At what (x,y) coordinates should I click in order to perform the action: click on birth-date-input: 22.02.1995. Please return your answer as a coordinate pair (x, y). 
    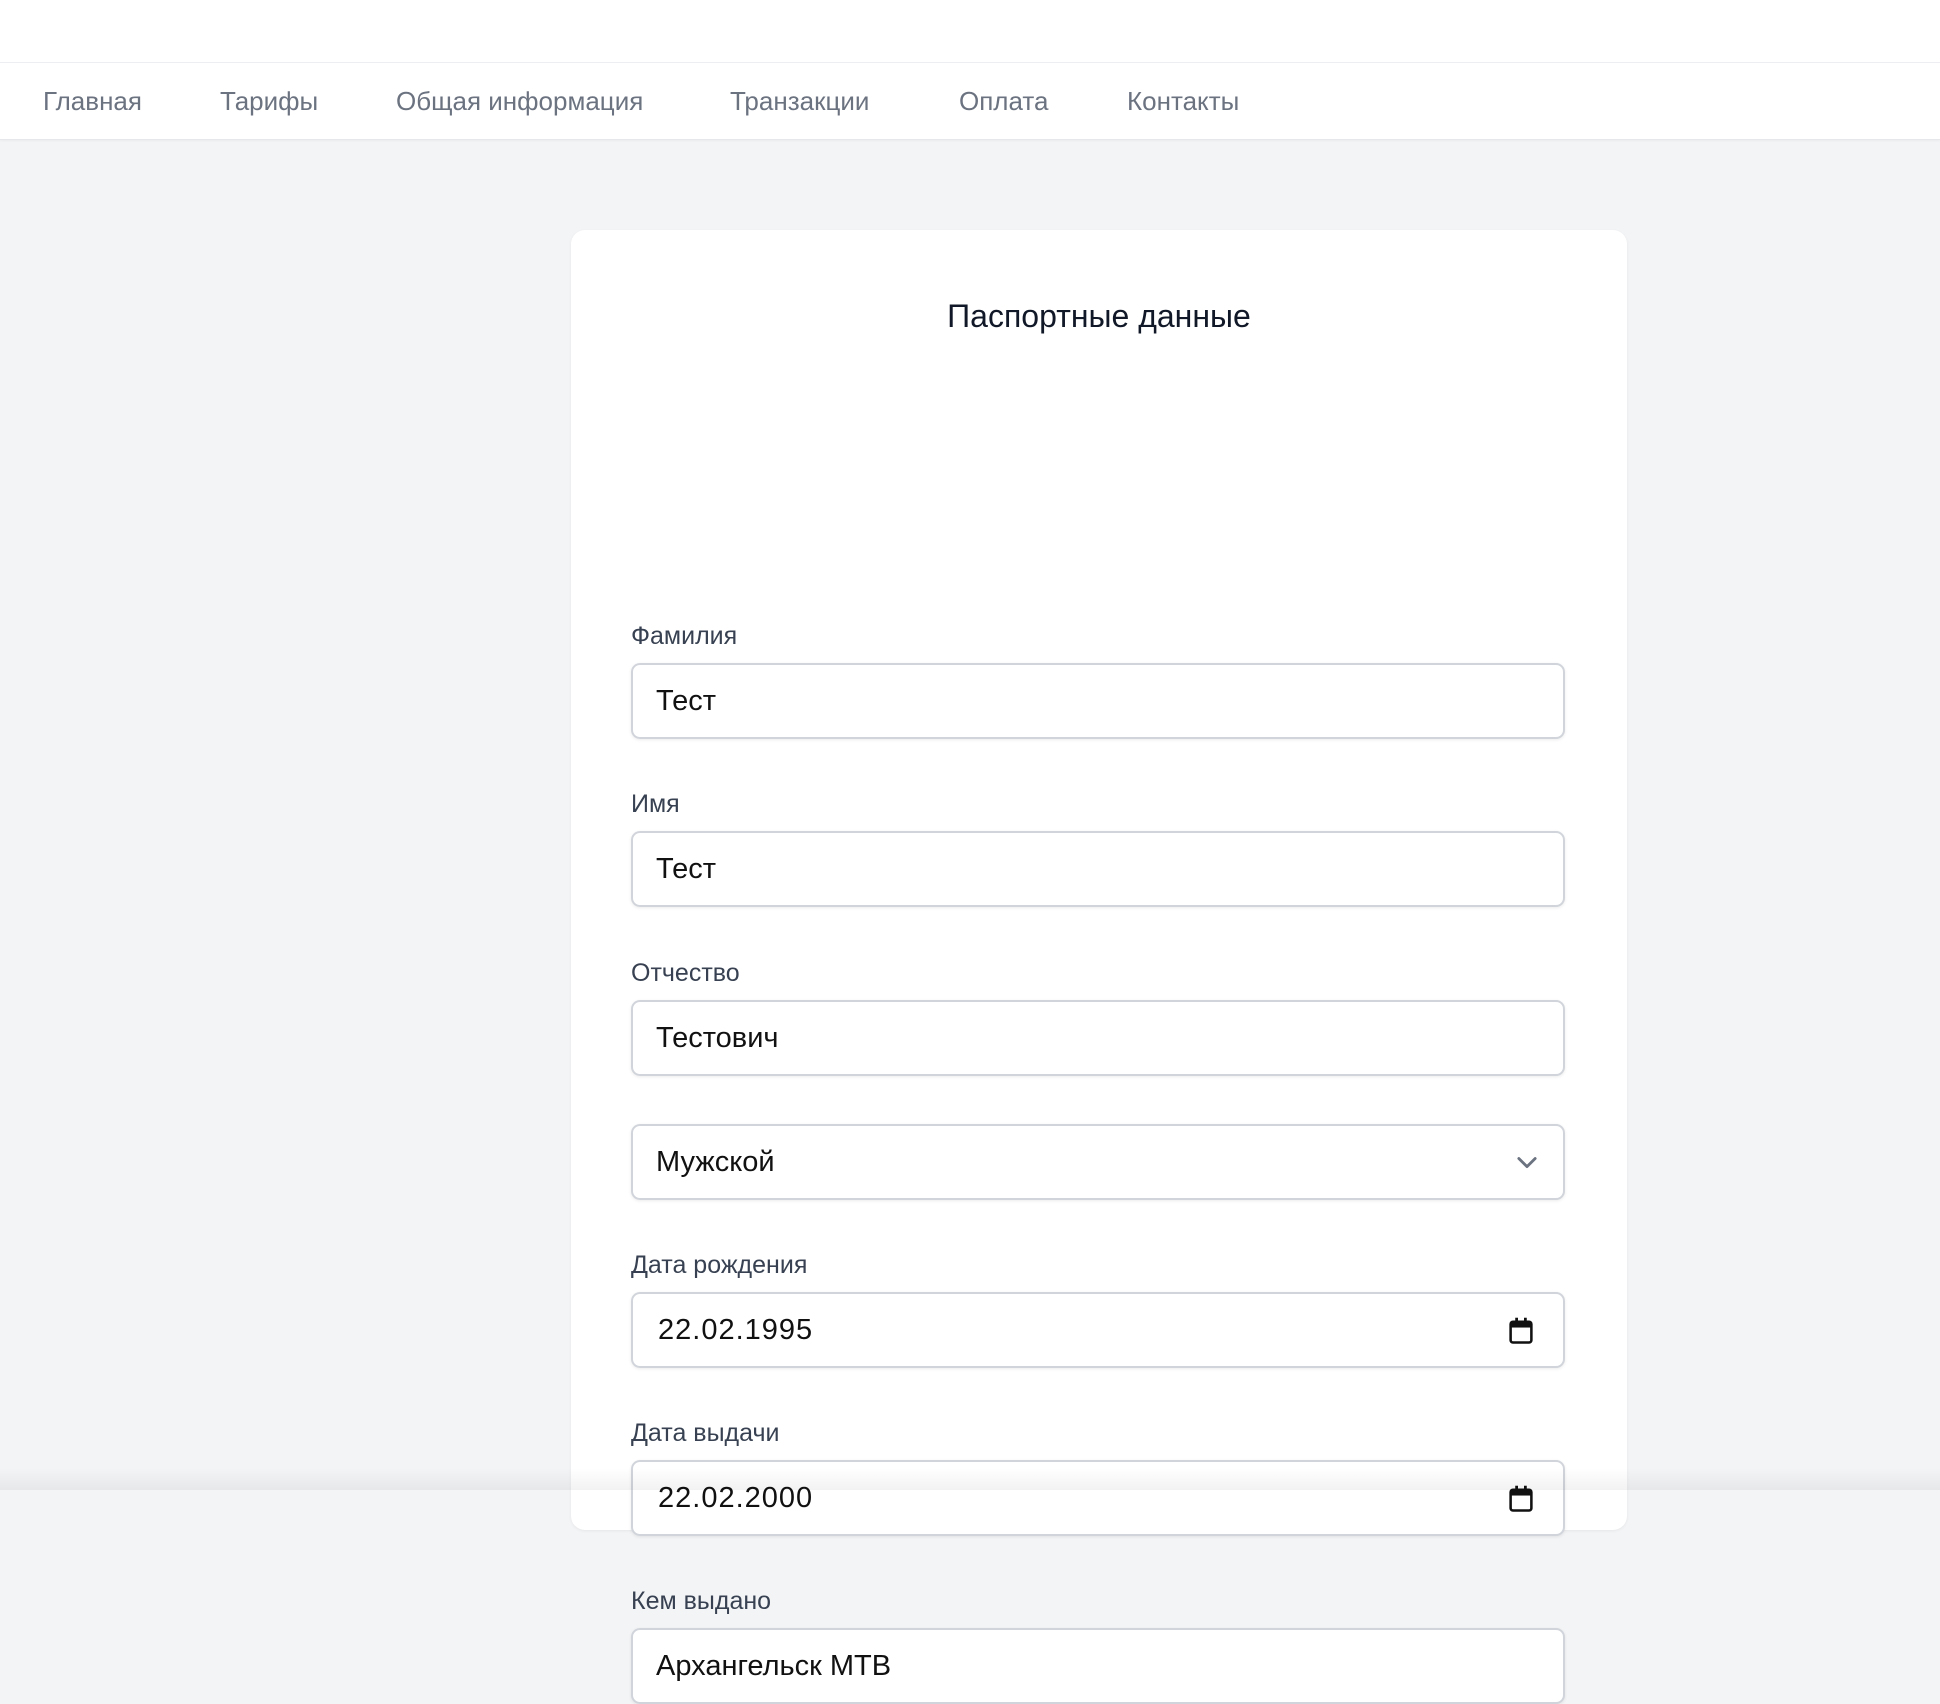
    Looking at the image, I should click on (1098, 1330).